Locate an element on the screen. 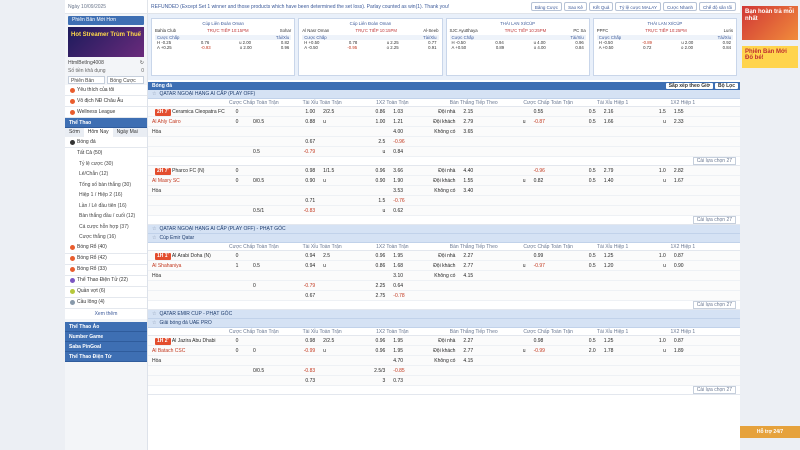 The width and height of the screenshot is (800, 450). football-sub-item: Hiệp 1 / Hiệp 2 (16) is located at coordinates (106, 195).